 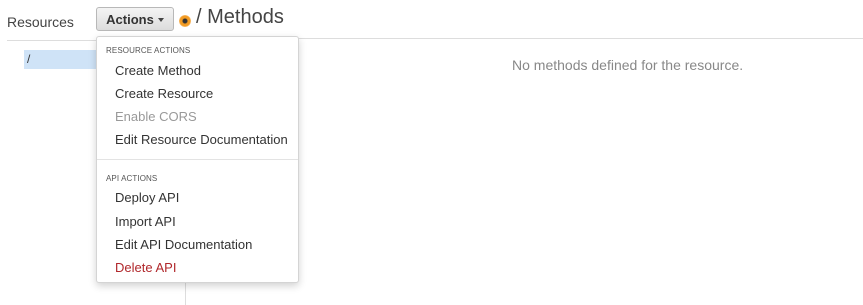 I want to click on menu-item-enable-cors: Enable CORS, so click(x=156, y=116).